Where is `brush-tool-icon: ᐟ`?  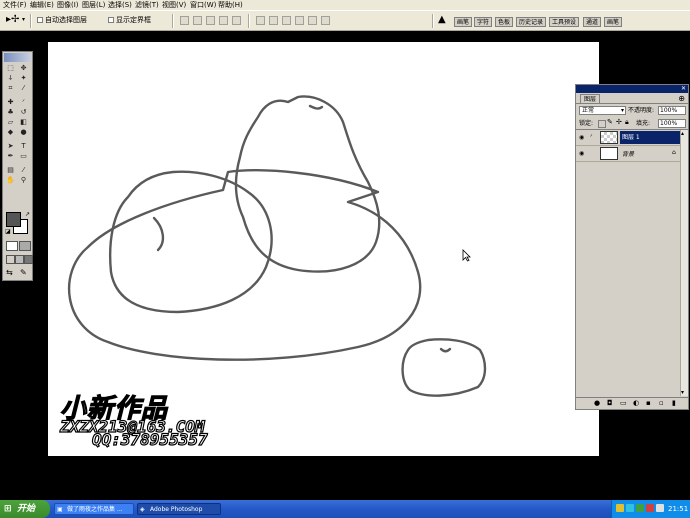 brush-tool-icon: ᐟ is located at coordinates (23, 102).